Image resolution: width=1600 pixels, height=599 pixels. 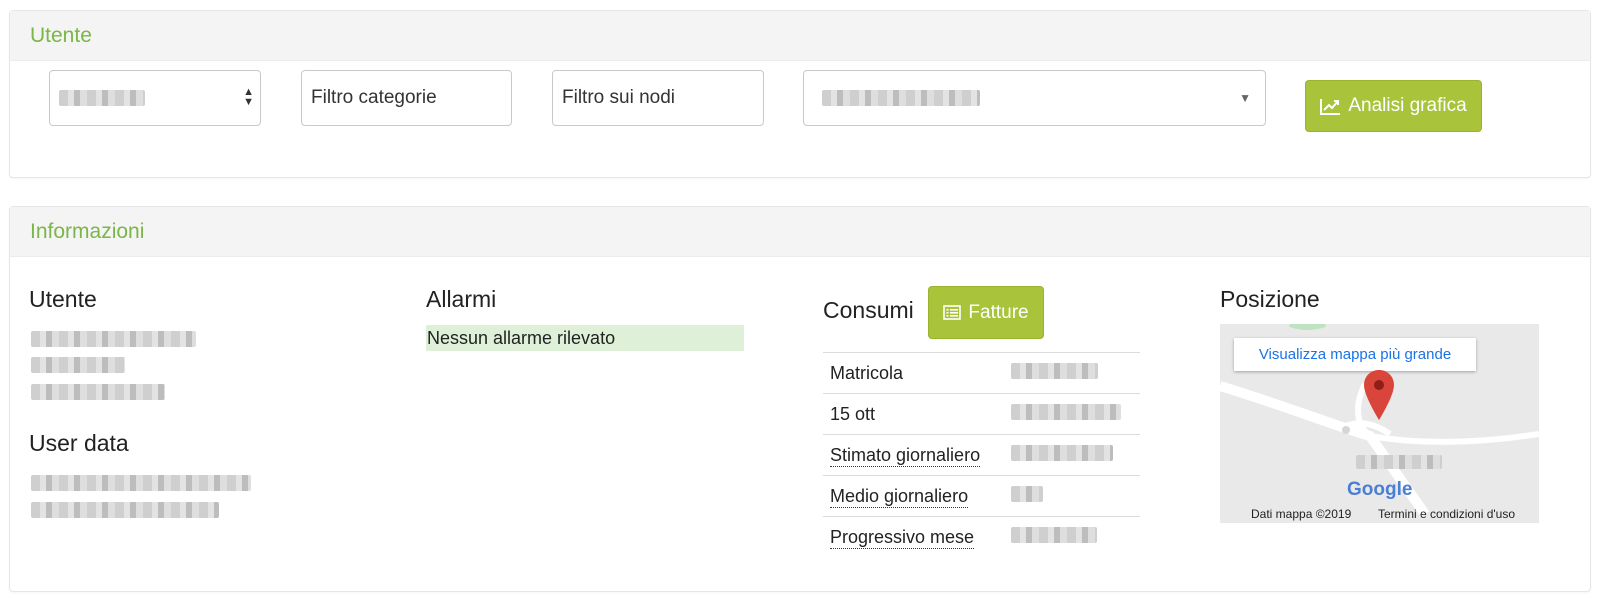 I want to click on category-filter-input: Filtro categorie, so click(x=406, y=98).